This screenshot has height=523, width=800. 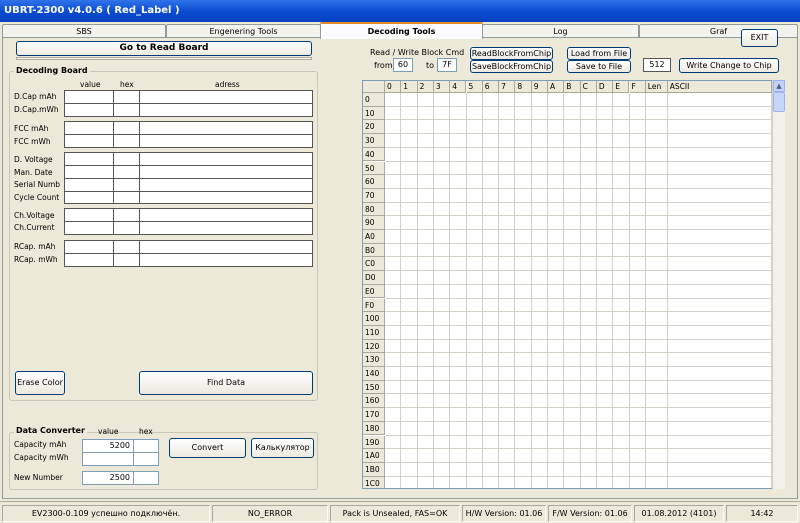 I want to click on grid-col-header: D, so click(x=605, y=87).